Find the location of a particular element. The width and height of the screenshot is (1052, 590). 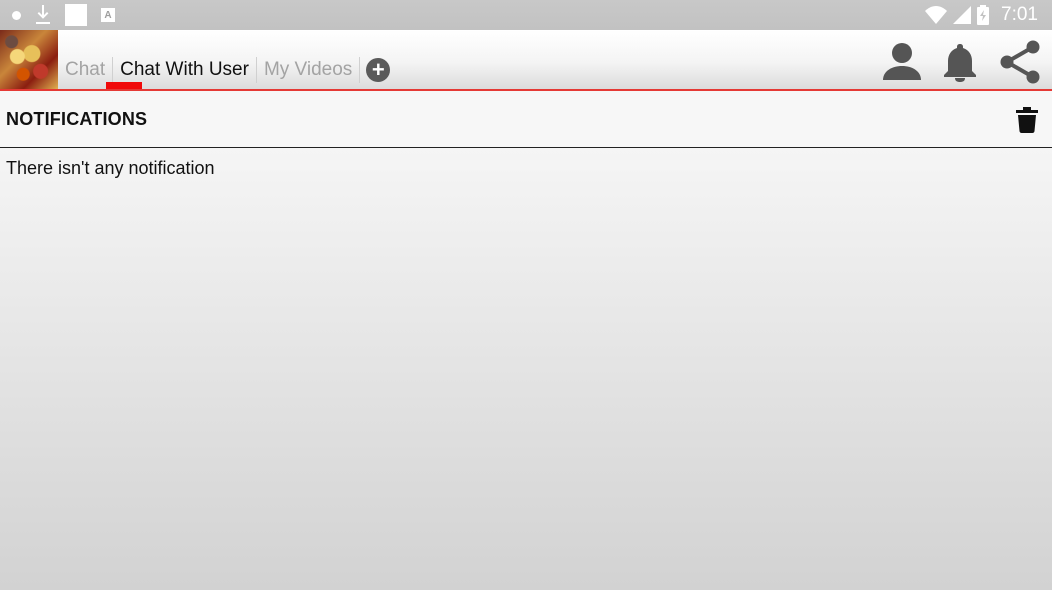

bell-icon is located at coordinates (960, 63).